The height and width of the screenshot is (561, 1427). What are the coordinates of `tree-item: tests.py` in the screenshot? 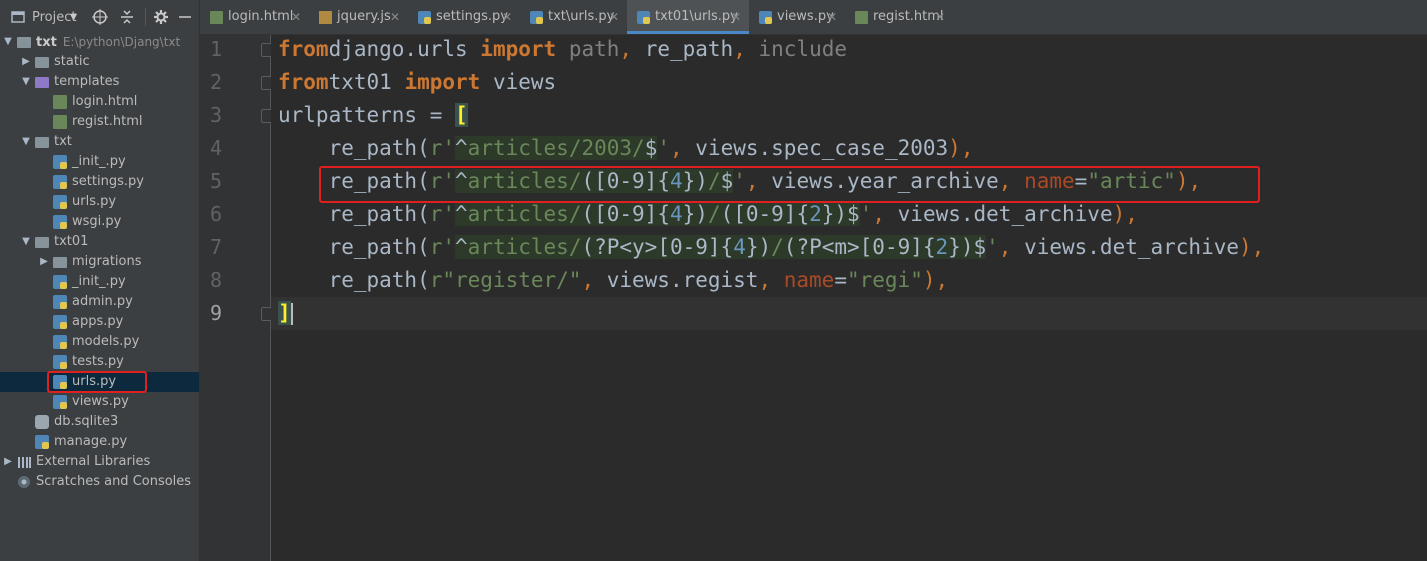 It's located at (99, 362).